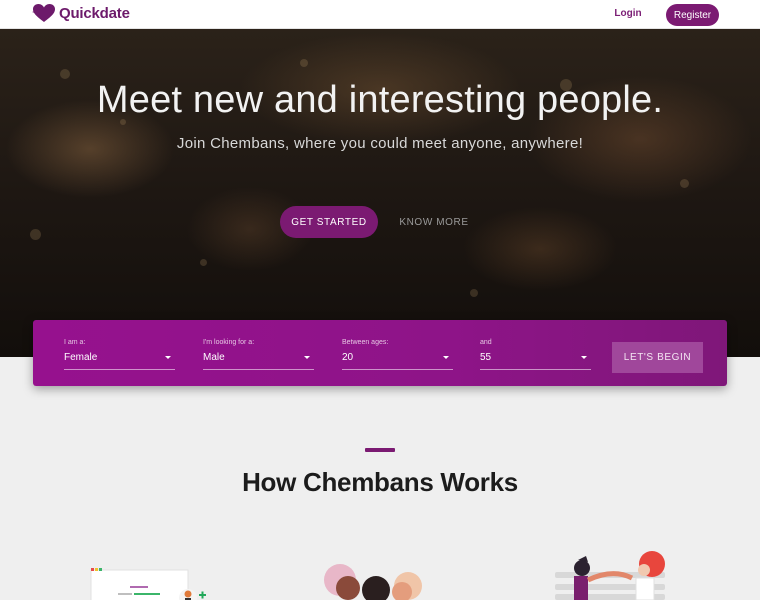  I want to click on looking-for-select-label: I'm looking for a:, so click(229, 342).